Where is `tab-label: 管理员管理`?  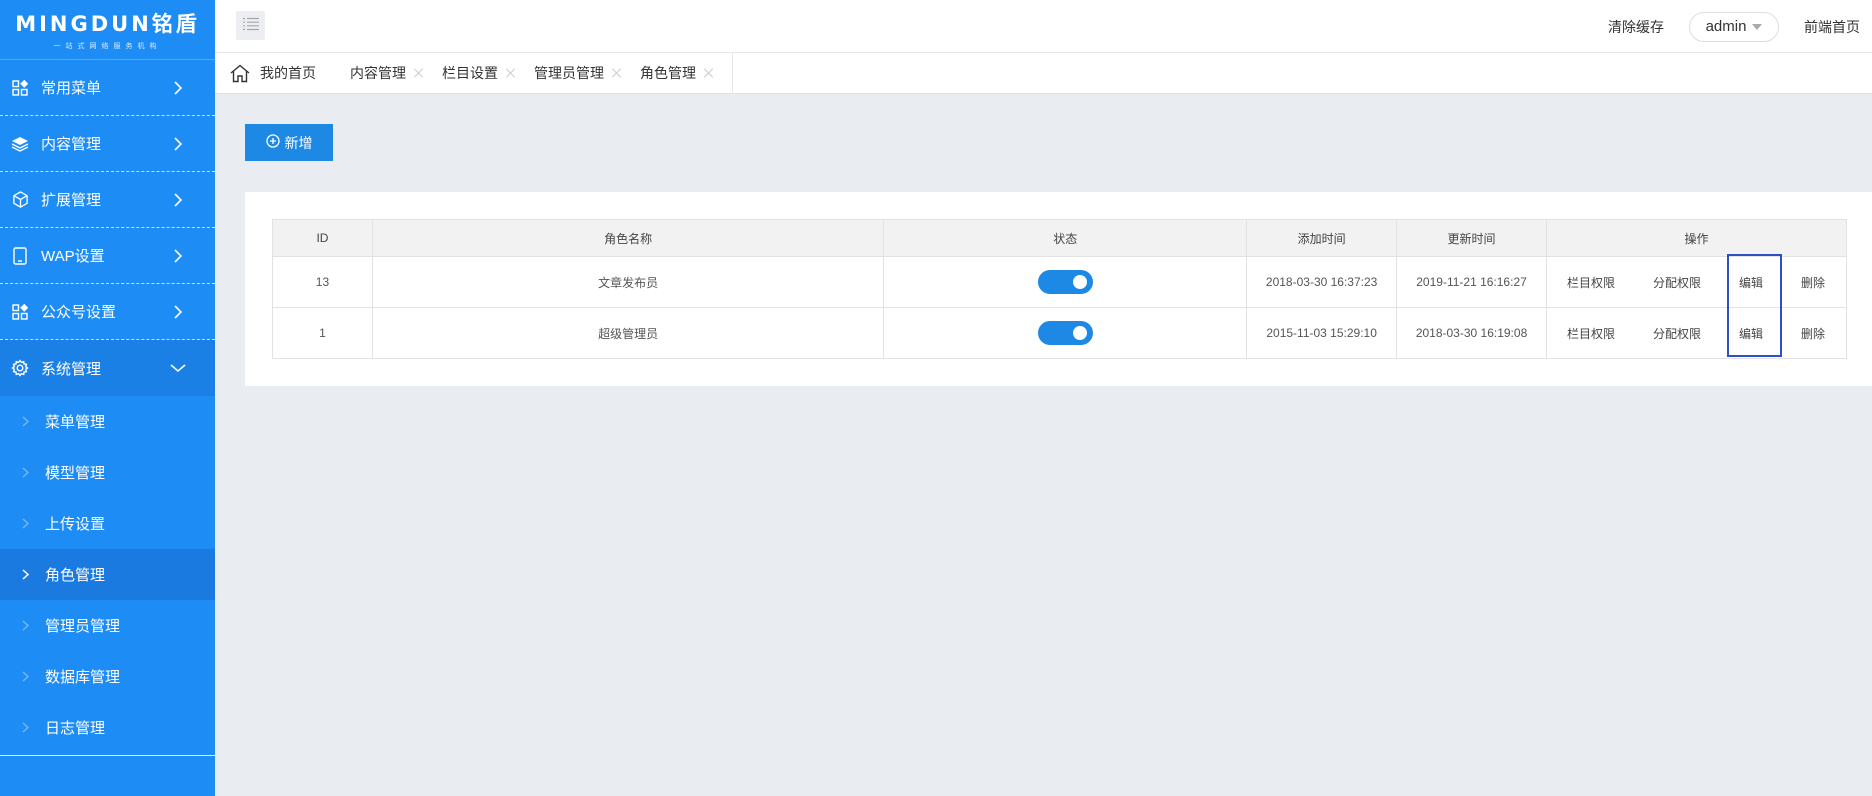 tab-label: 管理员管理 is located at coordinates (569, 73).